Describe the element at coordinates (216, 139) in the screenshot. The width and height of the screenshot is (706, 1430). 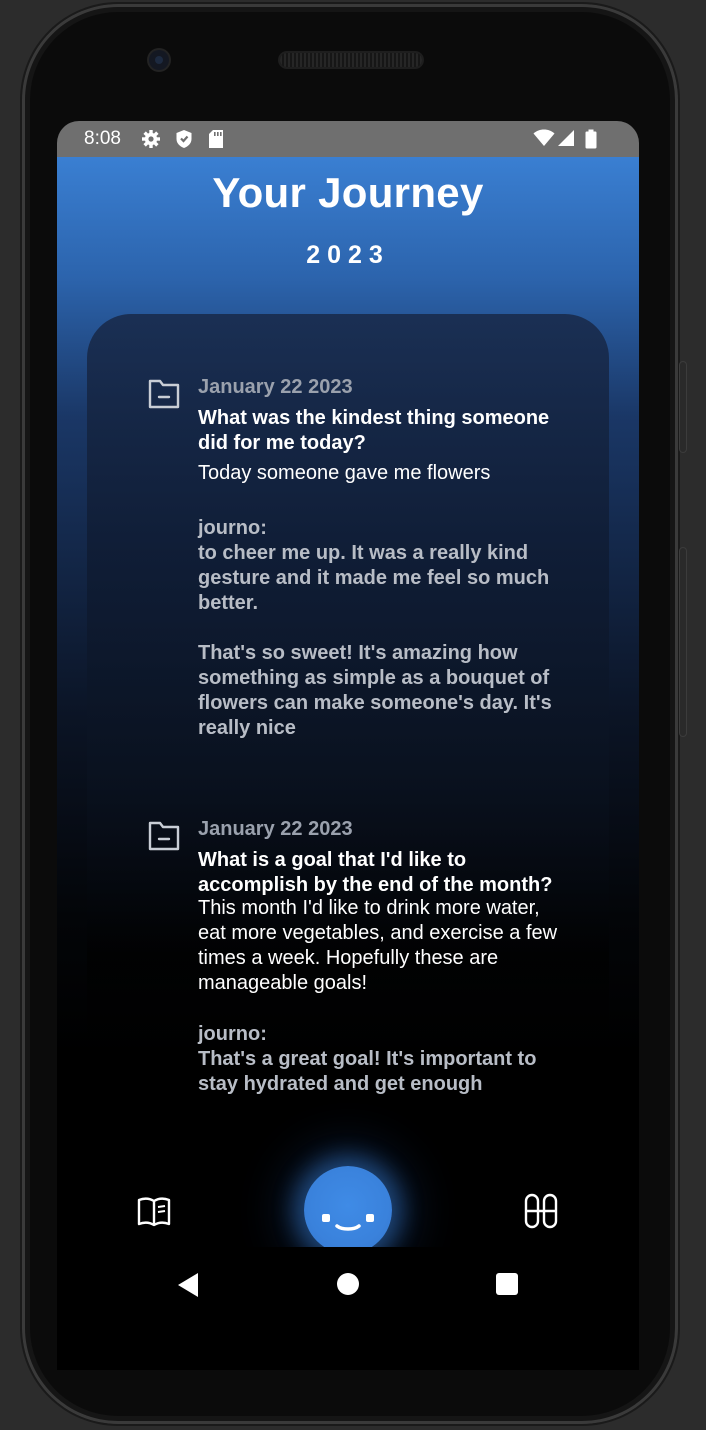
I see `sd-card-icon` at that location.